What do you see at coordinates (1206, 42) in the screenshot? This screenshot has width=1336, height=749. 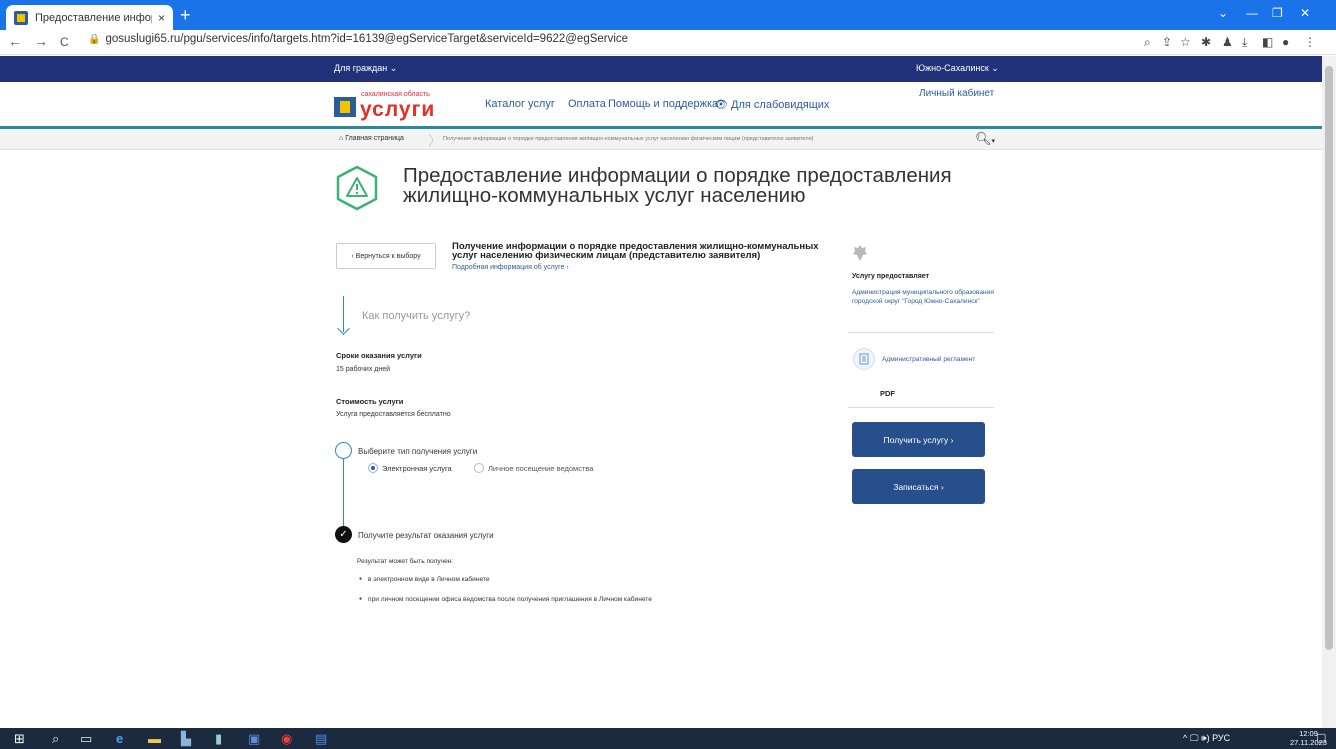 I see `extension-icon: ✱` at bounding box center [1206, 42].